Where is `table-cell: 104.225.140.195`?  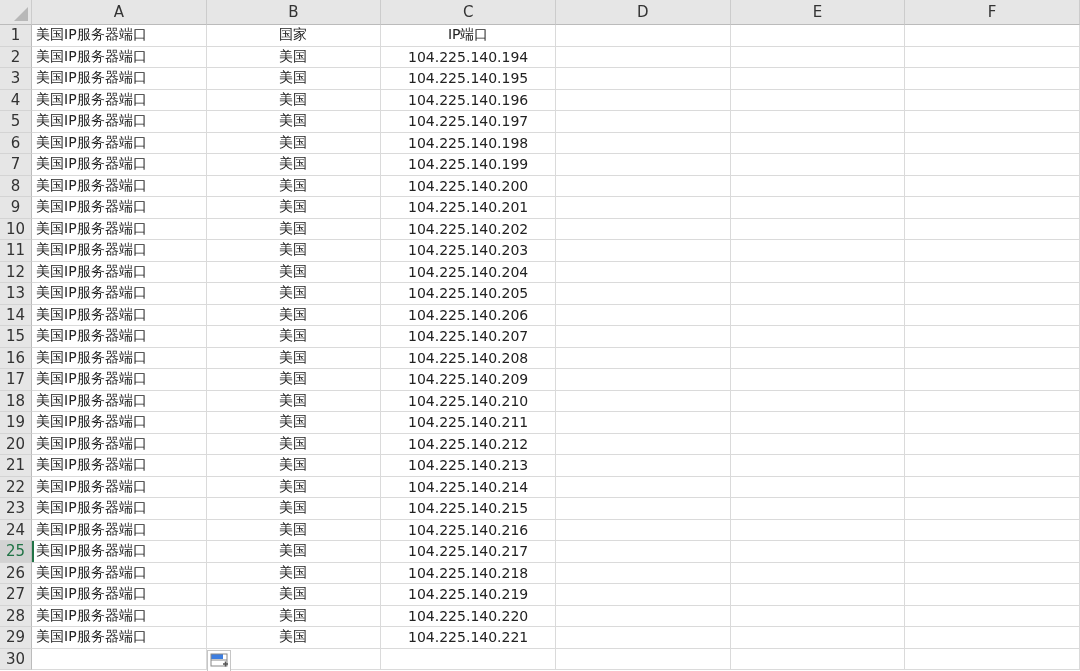 table-cell: 104.225.140.195 is located at coordinates (468, 79).